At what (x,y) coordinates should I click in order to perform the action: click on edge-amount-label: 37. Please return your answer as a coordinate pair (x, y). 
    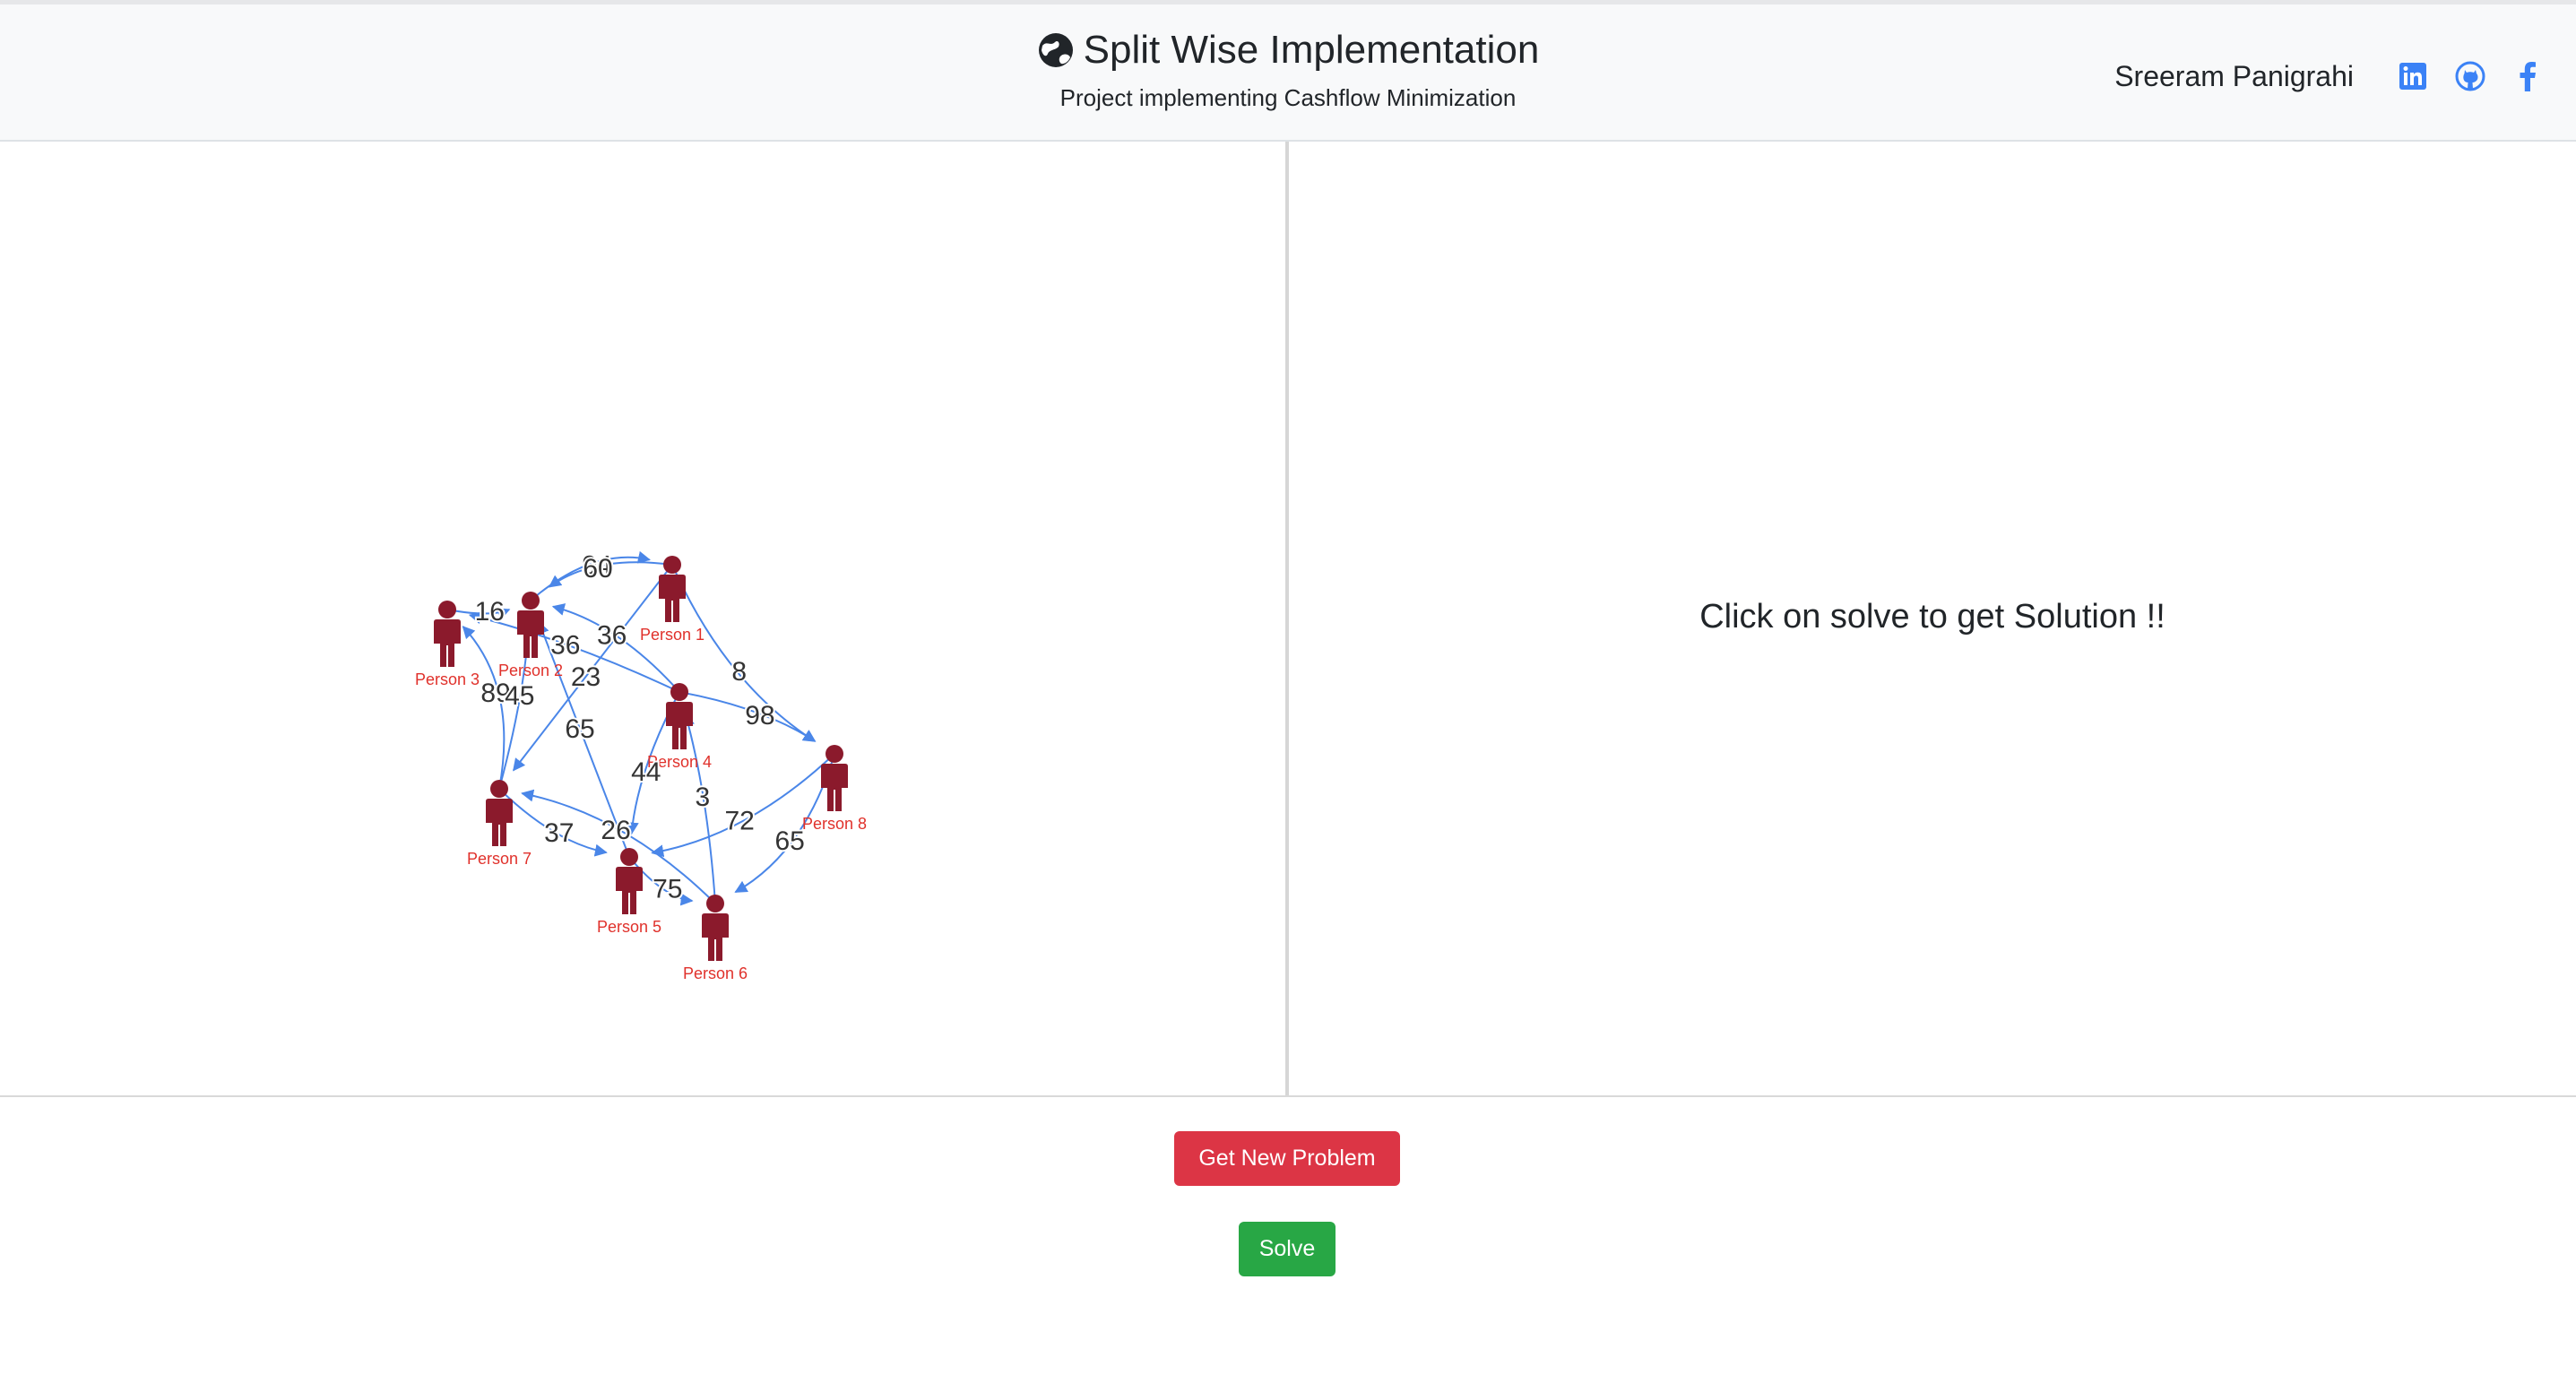
    Looking at the image, I should click on (559, 833).